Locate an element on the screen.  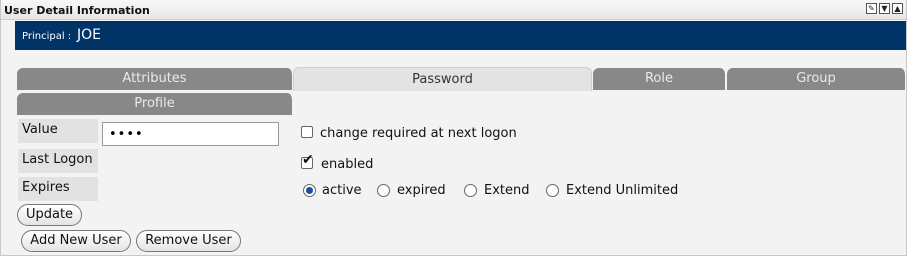
radio-extend-unlimited is located at coordinates (552, 190).